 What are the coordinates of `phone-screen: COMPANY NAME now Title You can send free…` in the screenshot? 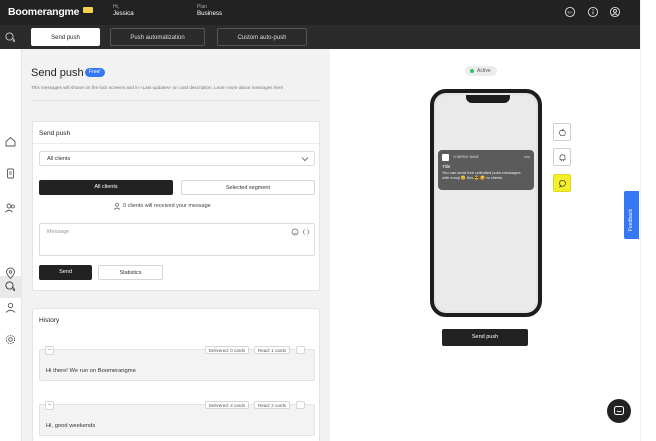 It's located at (486, 203).